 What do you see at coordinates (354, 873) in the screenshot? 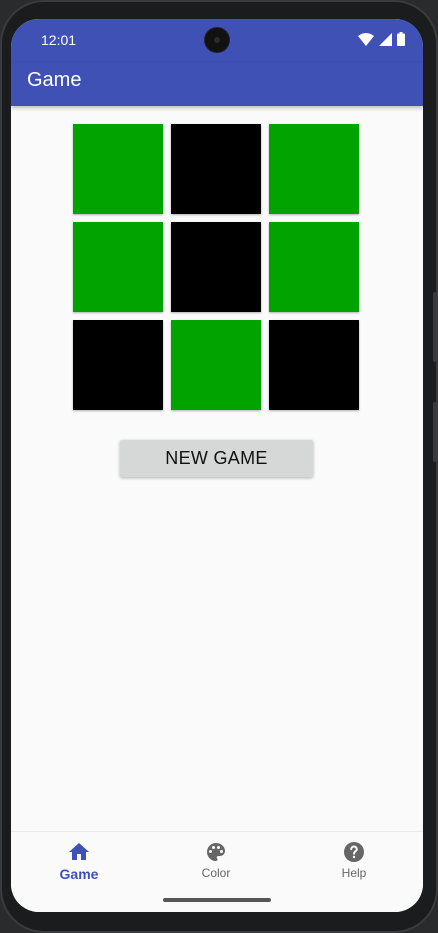
I see `nav-label-help: Help` at bounding box center [354, 873].